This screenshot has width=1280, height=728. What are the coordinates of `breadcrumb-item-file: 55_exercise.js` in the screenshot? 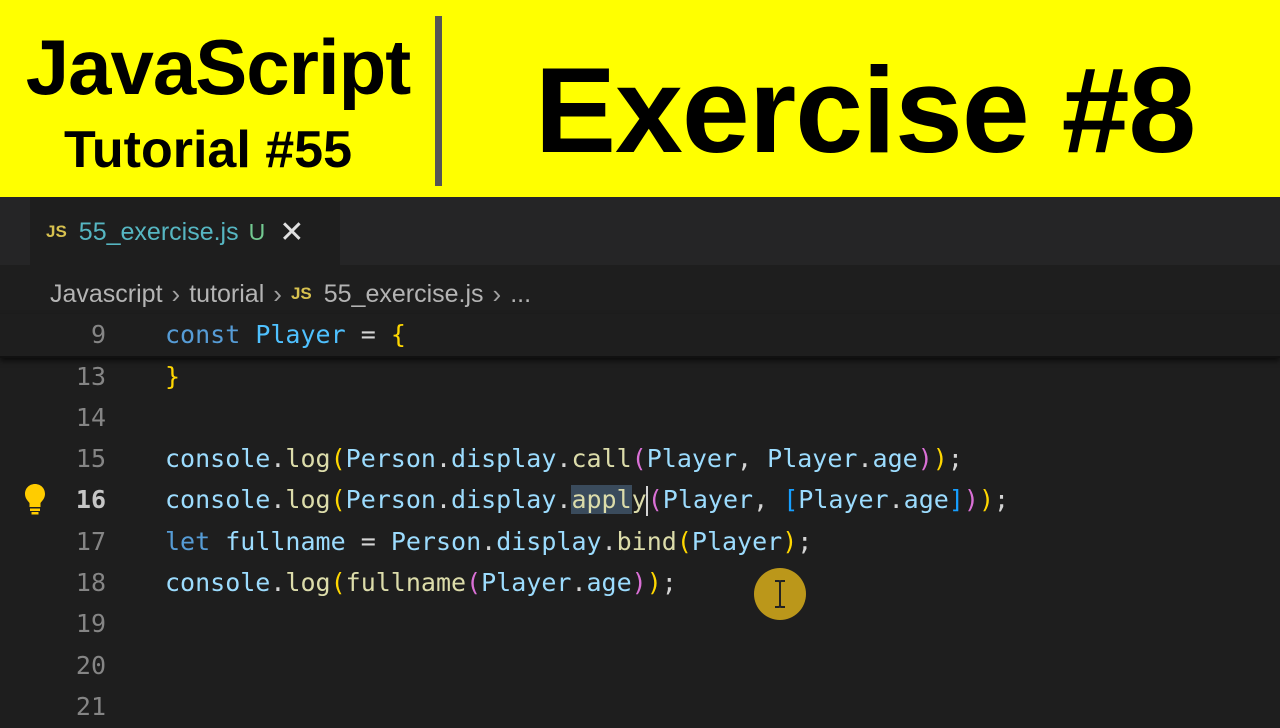 It's located at (404, 294).